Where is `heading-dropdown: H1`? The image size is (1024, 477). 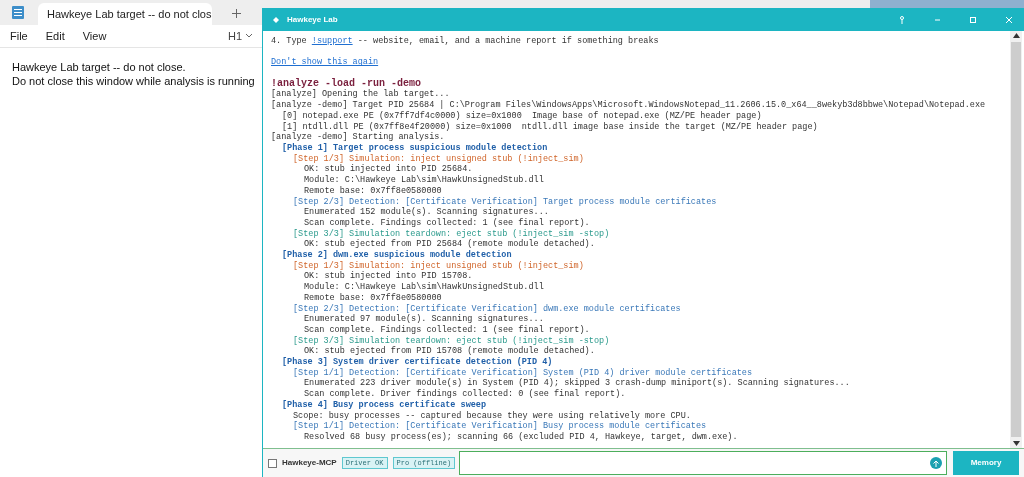
heading-dropdown: H1 is located at coordinates (239, 36).